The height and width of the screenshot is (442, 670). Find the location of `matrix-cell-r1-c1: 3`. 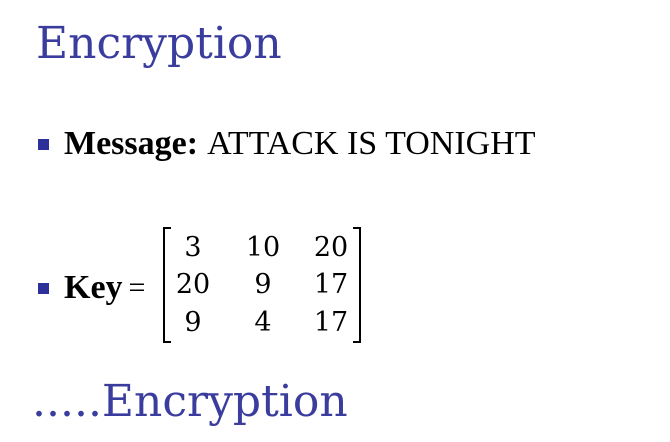

matrix-cell-r1-c1: 3 is located at coordinates (193, 247).